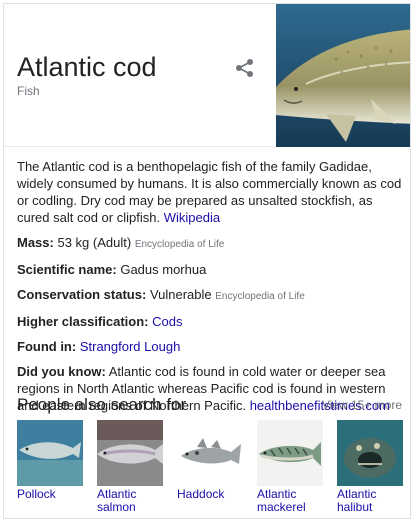 Image resolution: width=414 pixels, height=522 pixels. Describe the element at coordinates (245, 68) in the screenshot. I see `share-icon` at that location.